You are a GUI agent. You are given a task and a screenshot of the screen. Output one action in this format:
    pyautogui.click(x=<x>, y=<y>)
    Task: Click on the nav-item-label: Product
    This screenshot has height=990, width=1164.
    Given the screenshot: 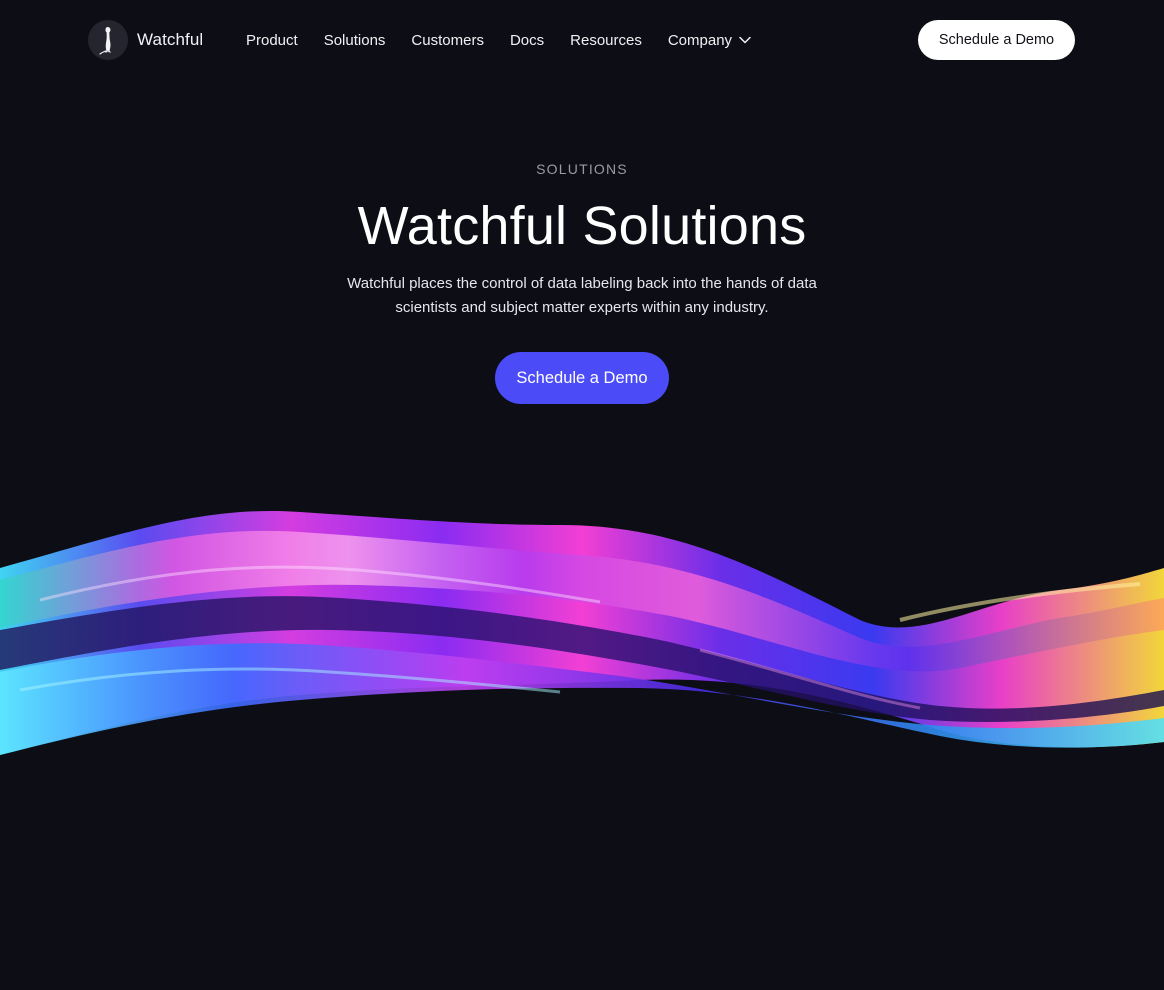 What is the action you would take?
    pyautogui.click(x=272, y=40)
    